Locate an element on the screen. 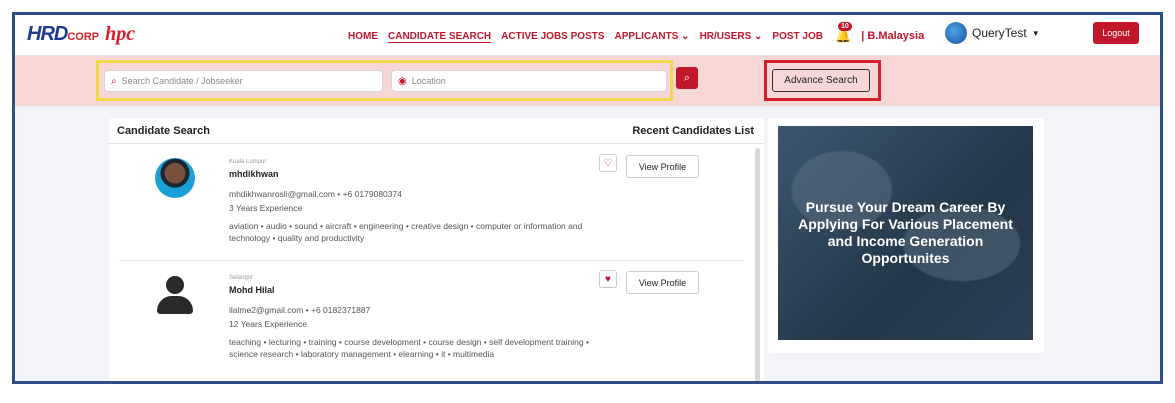 The width and height of the screenshot is (1175, 403). hrdcorp-logo-text: HRD is located at coordinates (47, 33).